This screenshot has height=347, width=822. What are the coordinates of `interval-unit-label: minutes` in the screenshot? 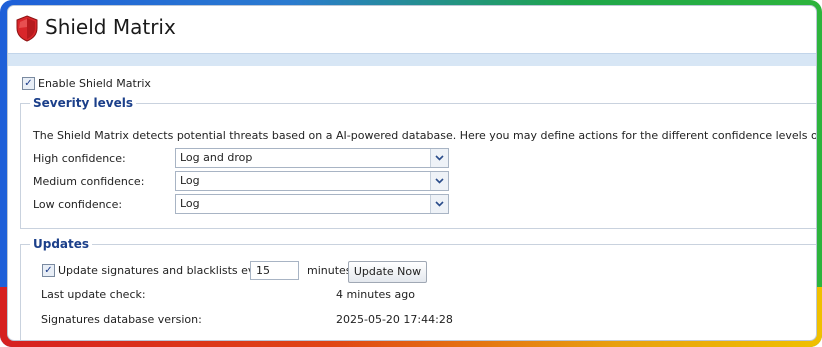 It's located at (329, 270).